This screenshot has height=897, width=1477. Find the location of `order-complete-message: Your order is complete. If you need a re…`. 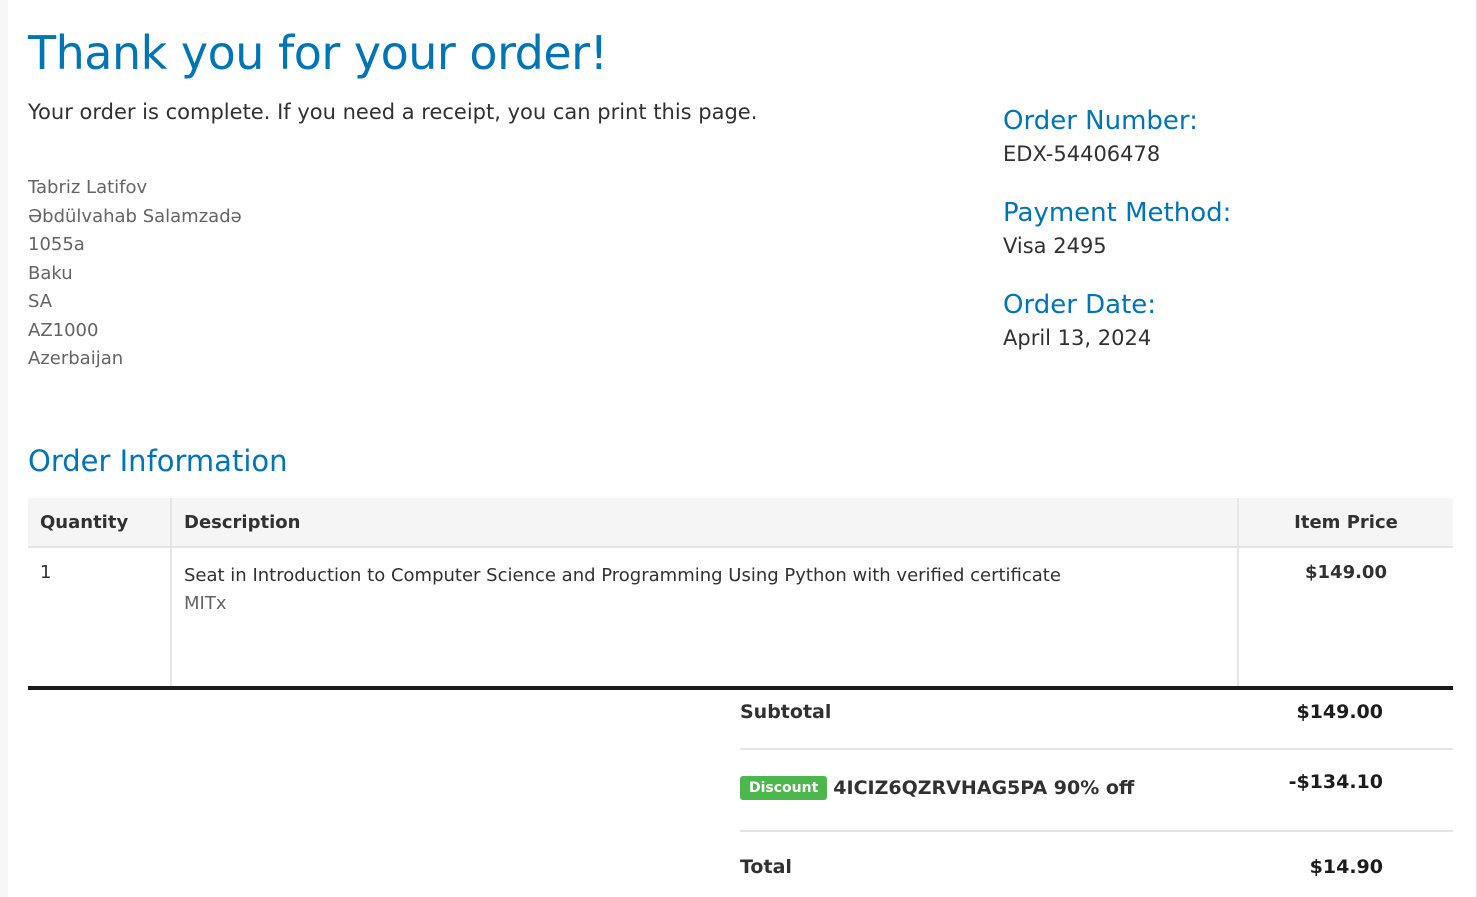

order-complete-message: Your order is complete. If you need a re… is located at coordinates (393, 112).